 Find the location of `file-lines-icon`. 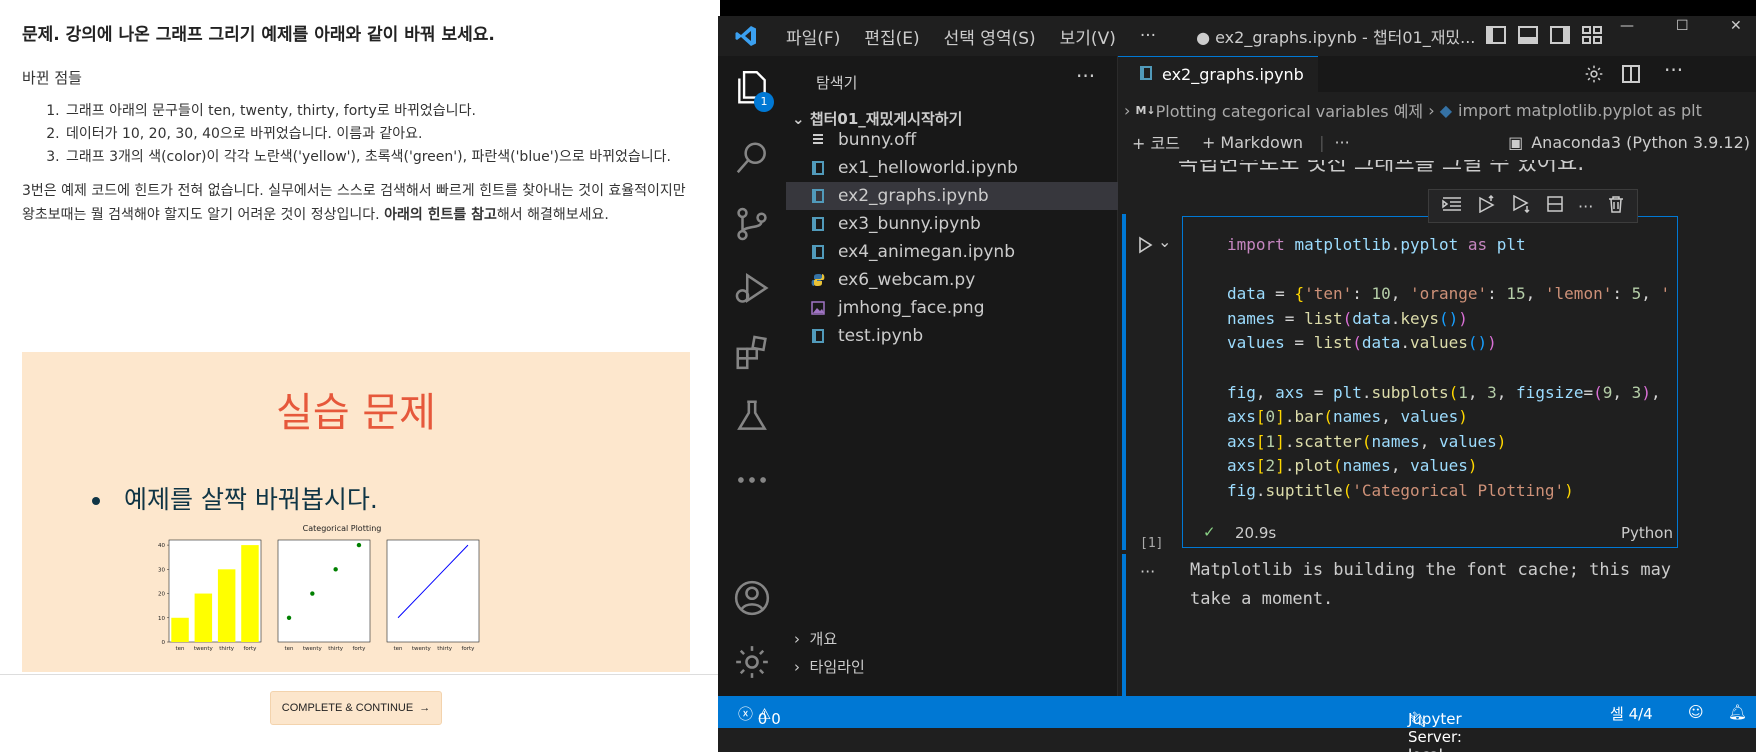

file-lines-icon is located at coordinates (818, 140).